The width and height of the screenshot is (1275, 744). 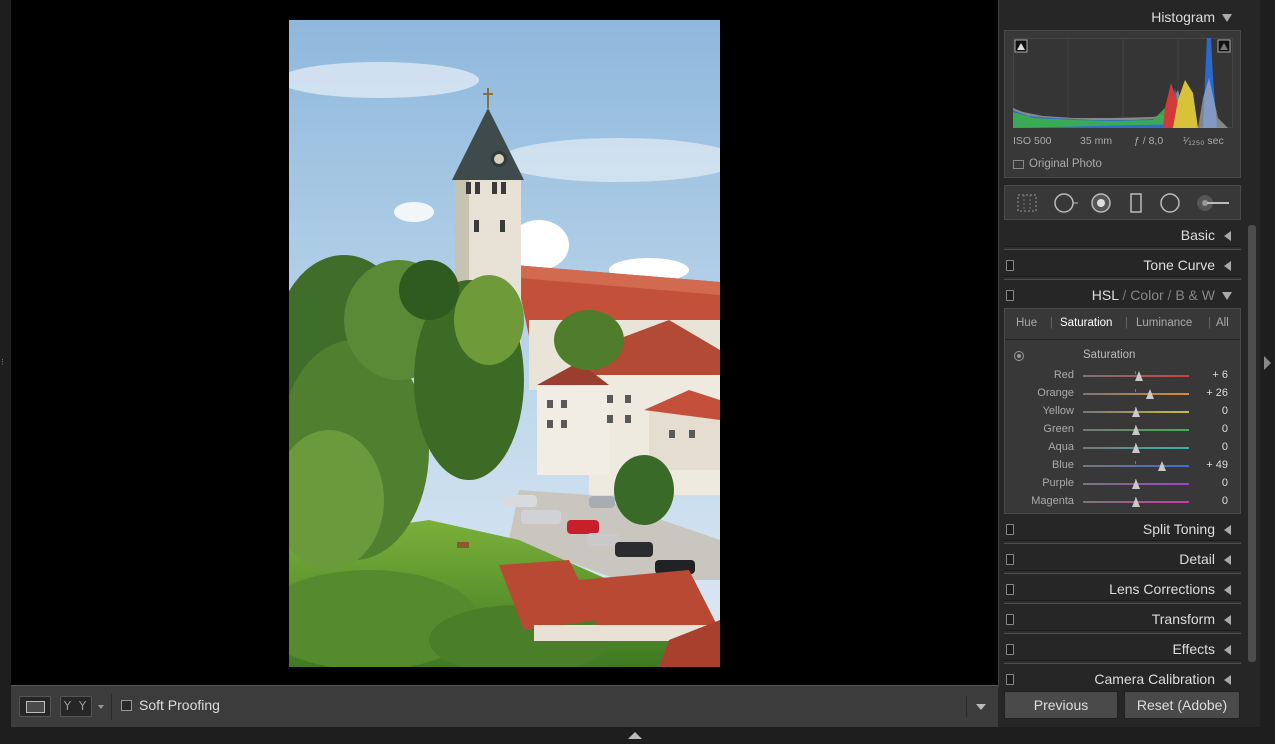 What do you see at coordinates (1101, 203) in the screenshot?
I see `red-eye-correction-icon` at bounding box center [1101, 203].